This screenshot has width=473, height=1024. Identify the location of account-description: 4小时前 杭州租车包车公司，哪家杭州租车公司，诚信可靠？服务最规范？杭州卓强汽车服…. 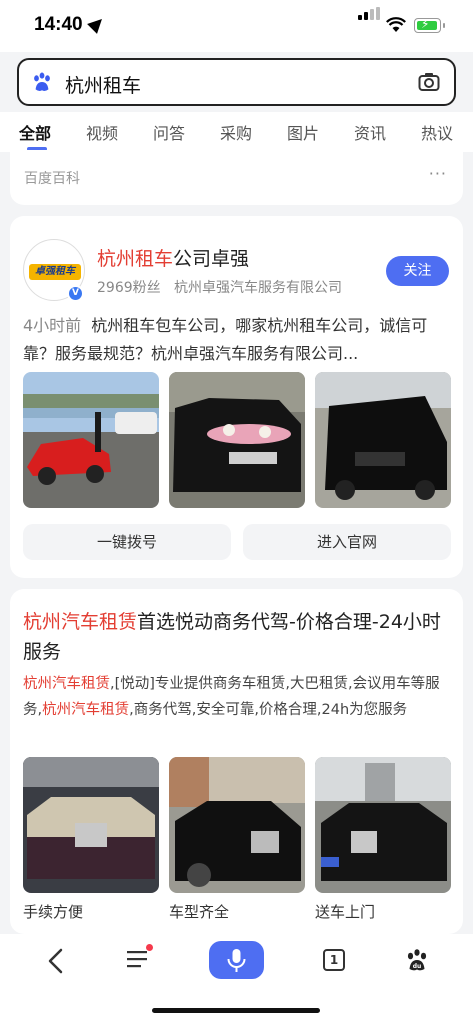
(237, 340).